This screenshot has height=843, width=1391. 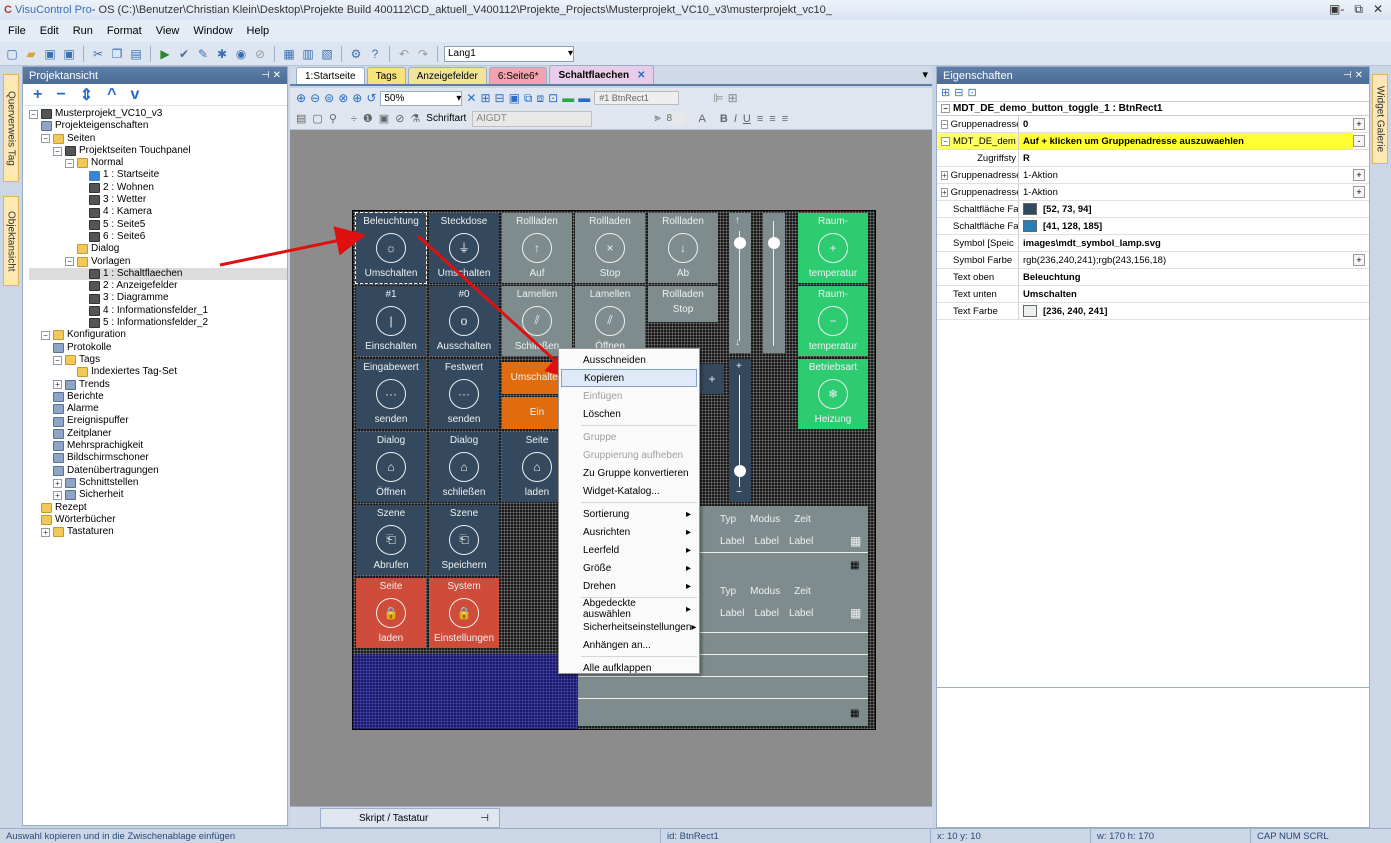 I want to click on collapse-all-icon: ⇕, so click(x=86, y=95).